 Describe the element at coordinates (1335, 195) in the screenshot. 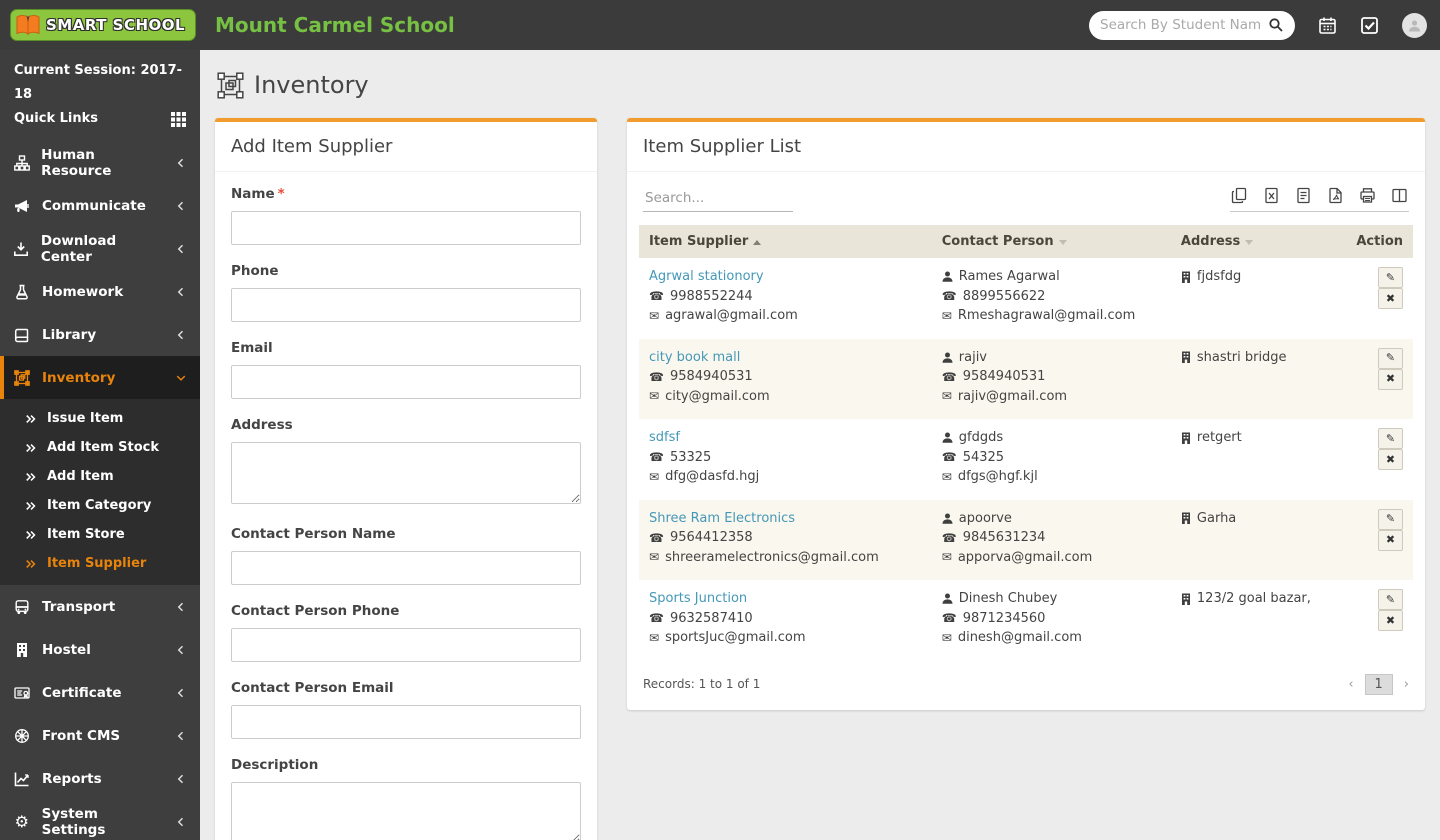

I see `pdf-icon` at that location.